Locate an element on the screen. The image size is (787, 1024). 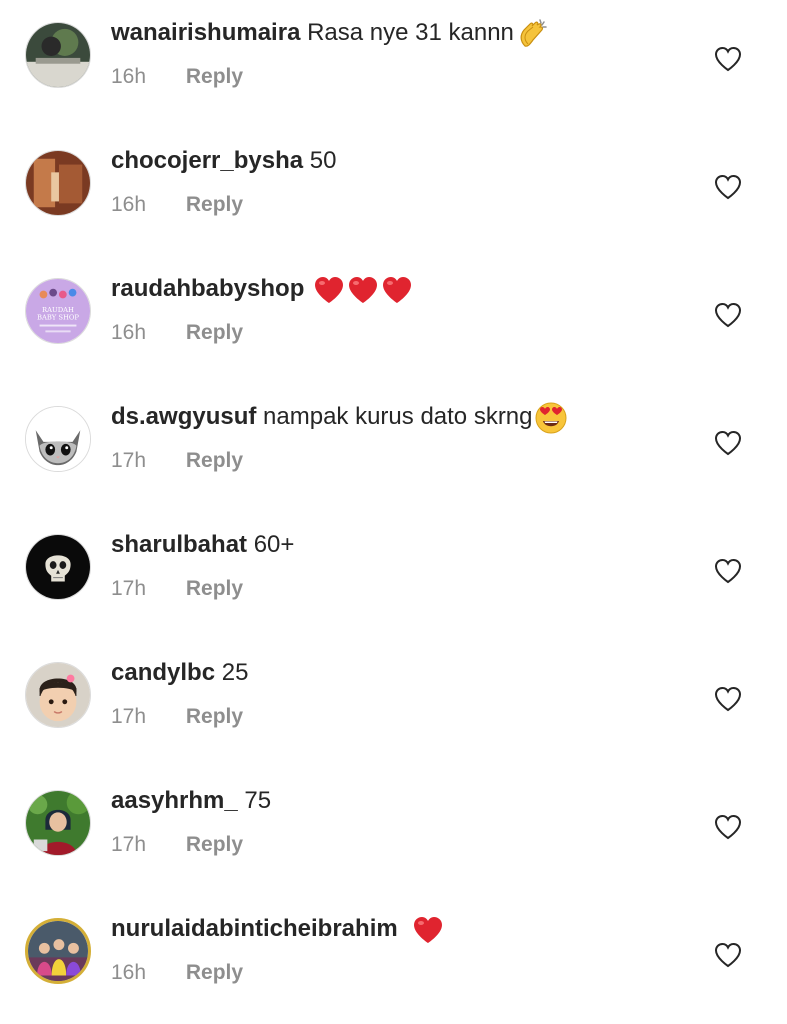
comment-text: 25 is located at coordinates (235, 672).